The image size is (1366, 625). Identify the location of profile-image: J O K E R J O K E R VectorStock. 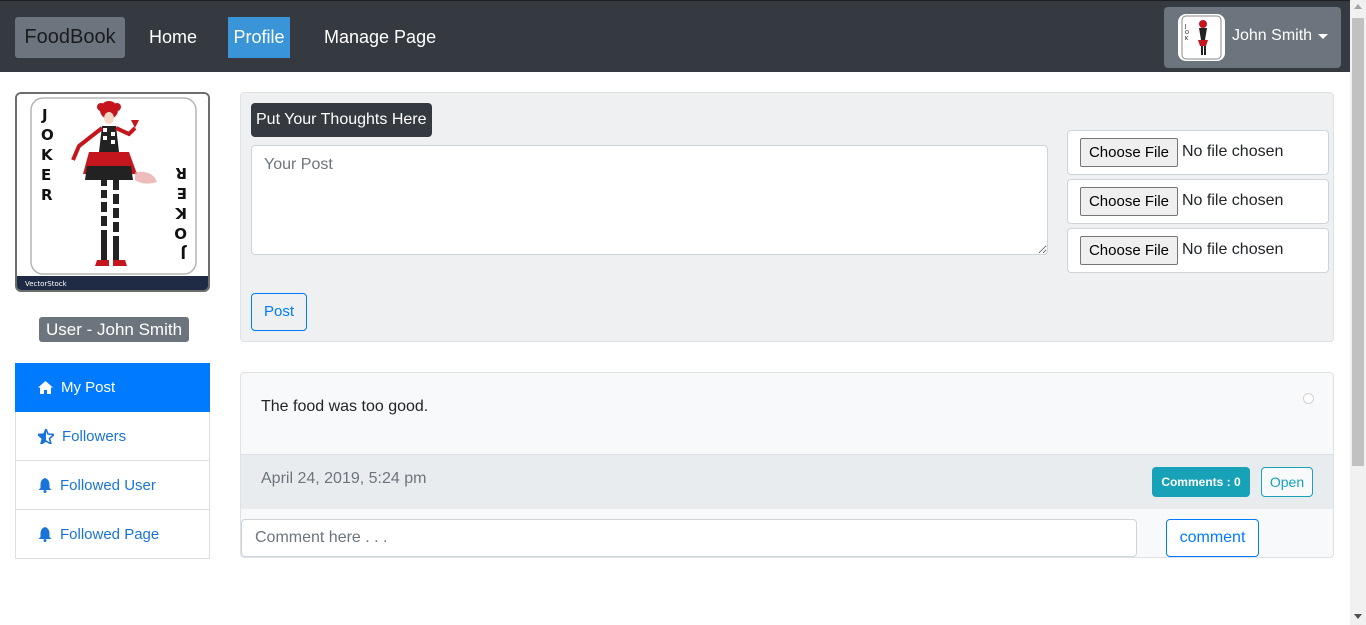
(112, 192).